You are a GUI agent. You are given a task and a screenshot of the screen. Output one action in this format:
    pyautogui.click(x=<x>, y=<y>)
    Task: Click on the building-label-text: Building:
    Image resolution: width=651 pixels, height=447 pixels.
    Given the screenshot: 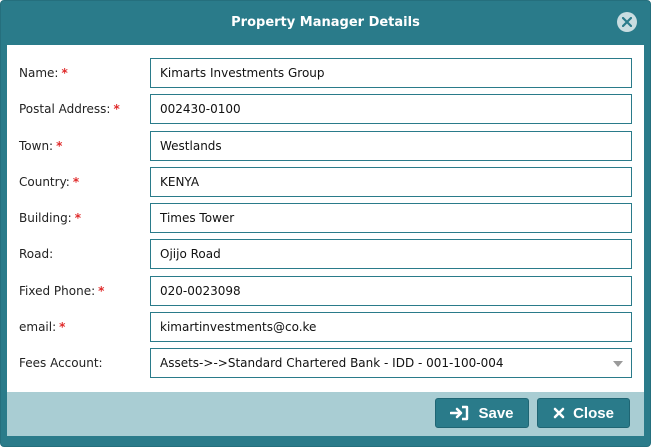 What is the action you would take?
    pyautogui.click(x=45, y=218)
    